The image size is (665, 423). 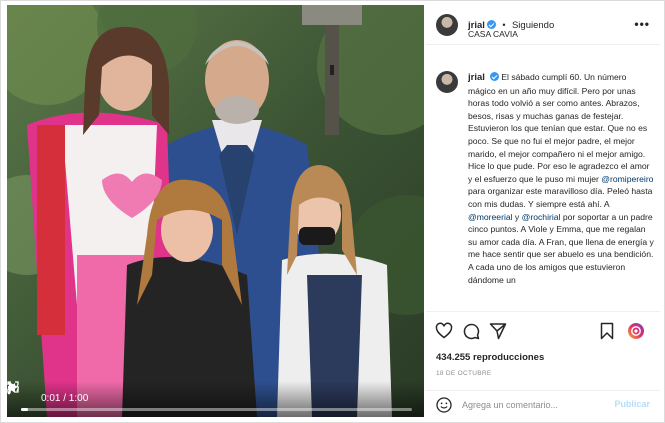 I want to click on comment-row: Publicar, so click(x=543, y=404).